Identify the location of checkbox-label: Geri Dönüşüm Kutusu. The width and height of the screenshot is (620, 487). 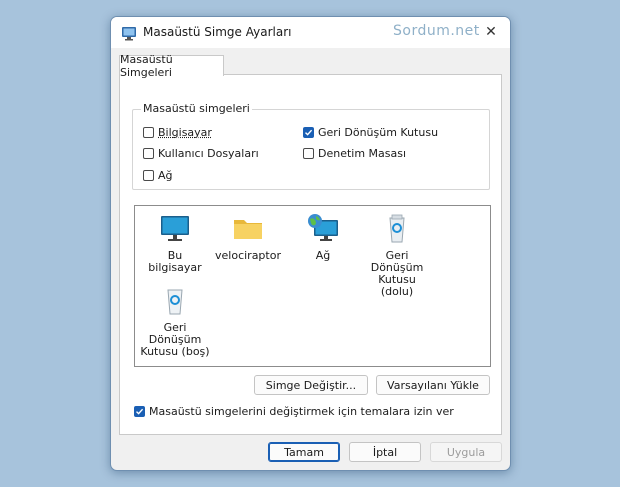
(378, 132).